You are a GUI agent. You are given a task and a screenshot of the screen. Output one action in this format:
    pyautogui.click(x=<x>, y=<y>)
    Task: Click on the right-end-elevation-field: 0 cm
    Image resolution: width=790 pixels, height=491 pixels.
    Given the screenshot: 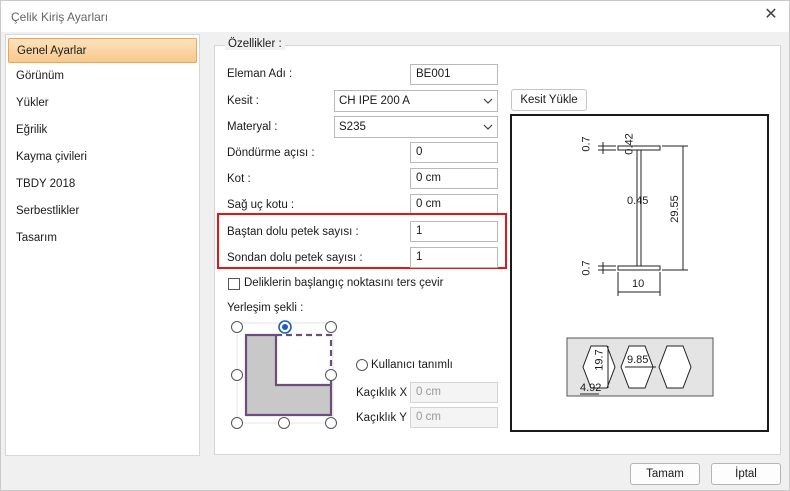 What is the action you would take?
    pyautogui.click(x=454, y=204)
    